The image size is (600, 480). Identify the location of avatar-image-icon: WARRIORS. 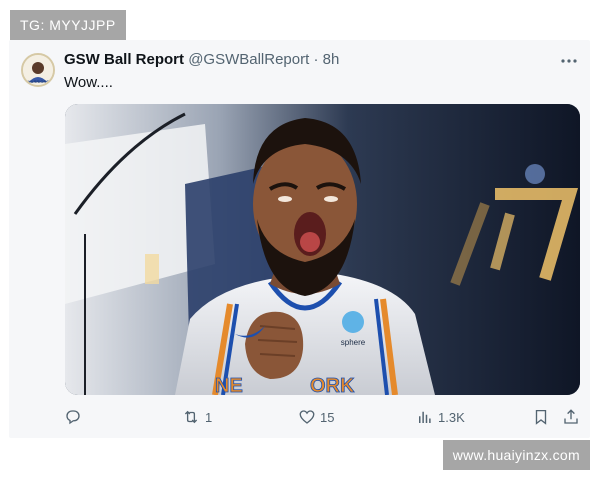
(38, 70).